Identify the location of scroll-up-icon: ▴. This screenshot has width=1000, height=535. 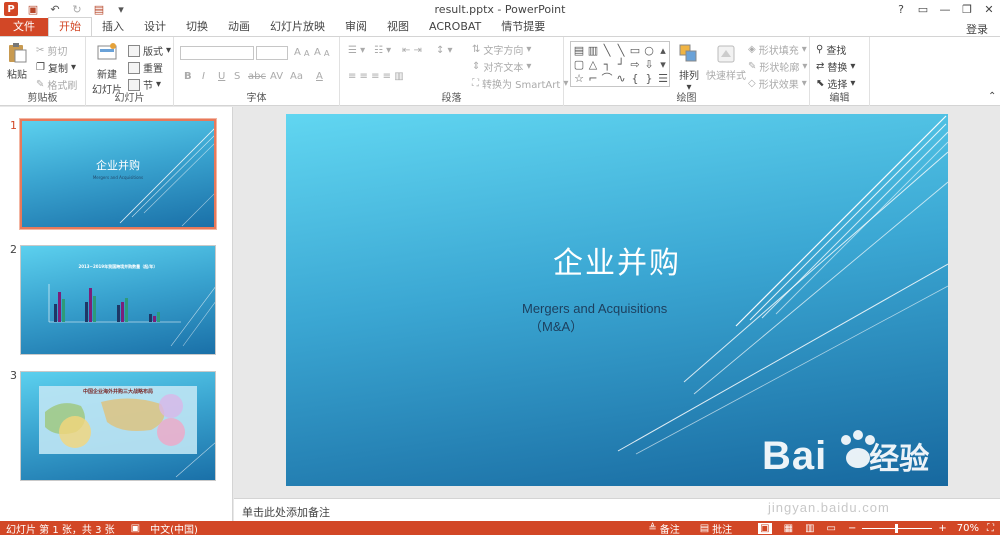
(663, 50).